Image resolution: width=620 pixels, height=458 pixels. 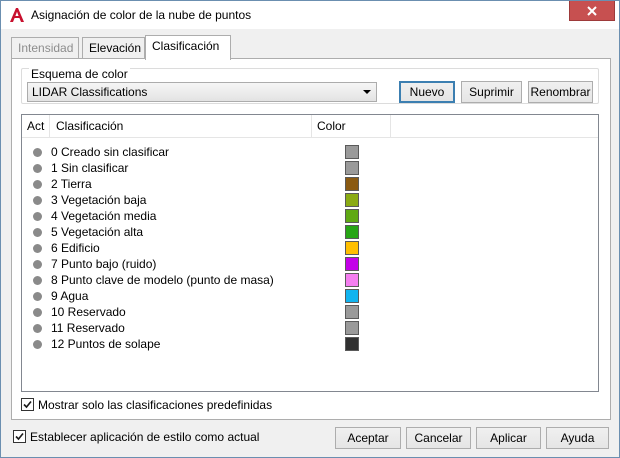 What do you see at coordinates (310, 15) in the screenshot?
I see `title-bar: Asignación de color de la nube de puntos` at bounding box center [310, 15].